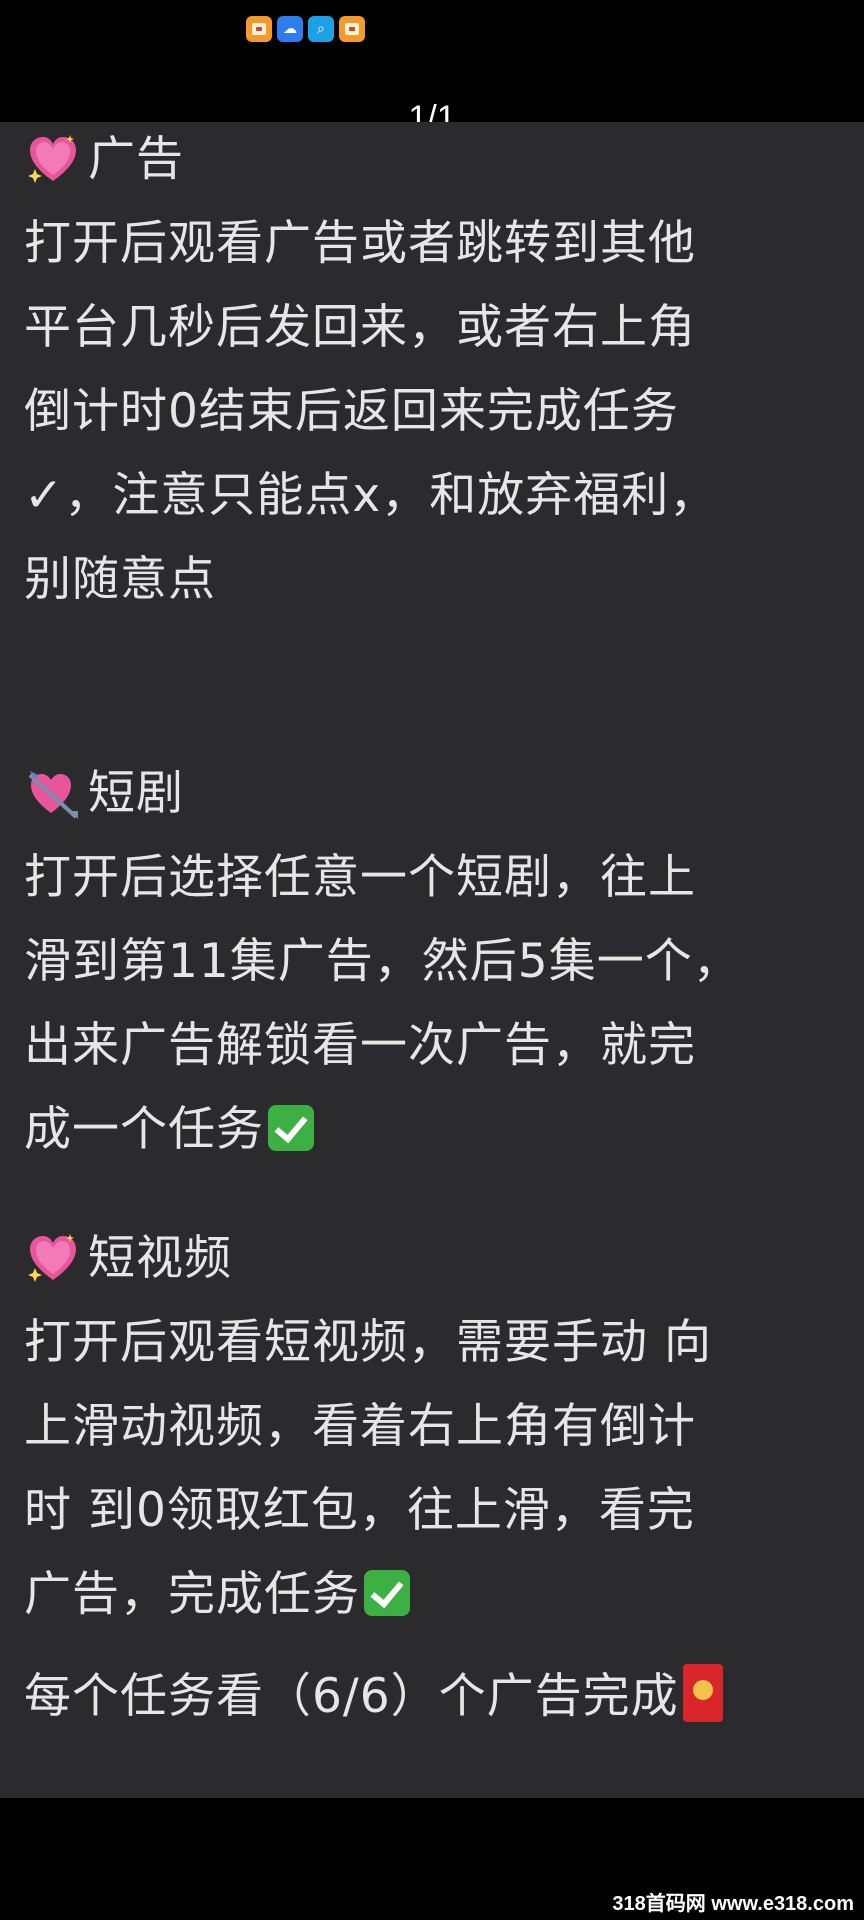 The image size is (864, 1920). I want to click on section-heading: 短剧, so click(424, 794).